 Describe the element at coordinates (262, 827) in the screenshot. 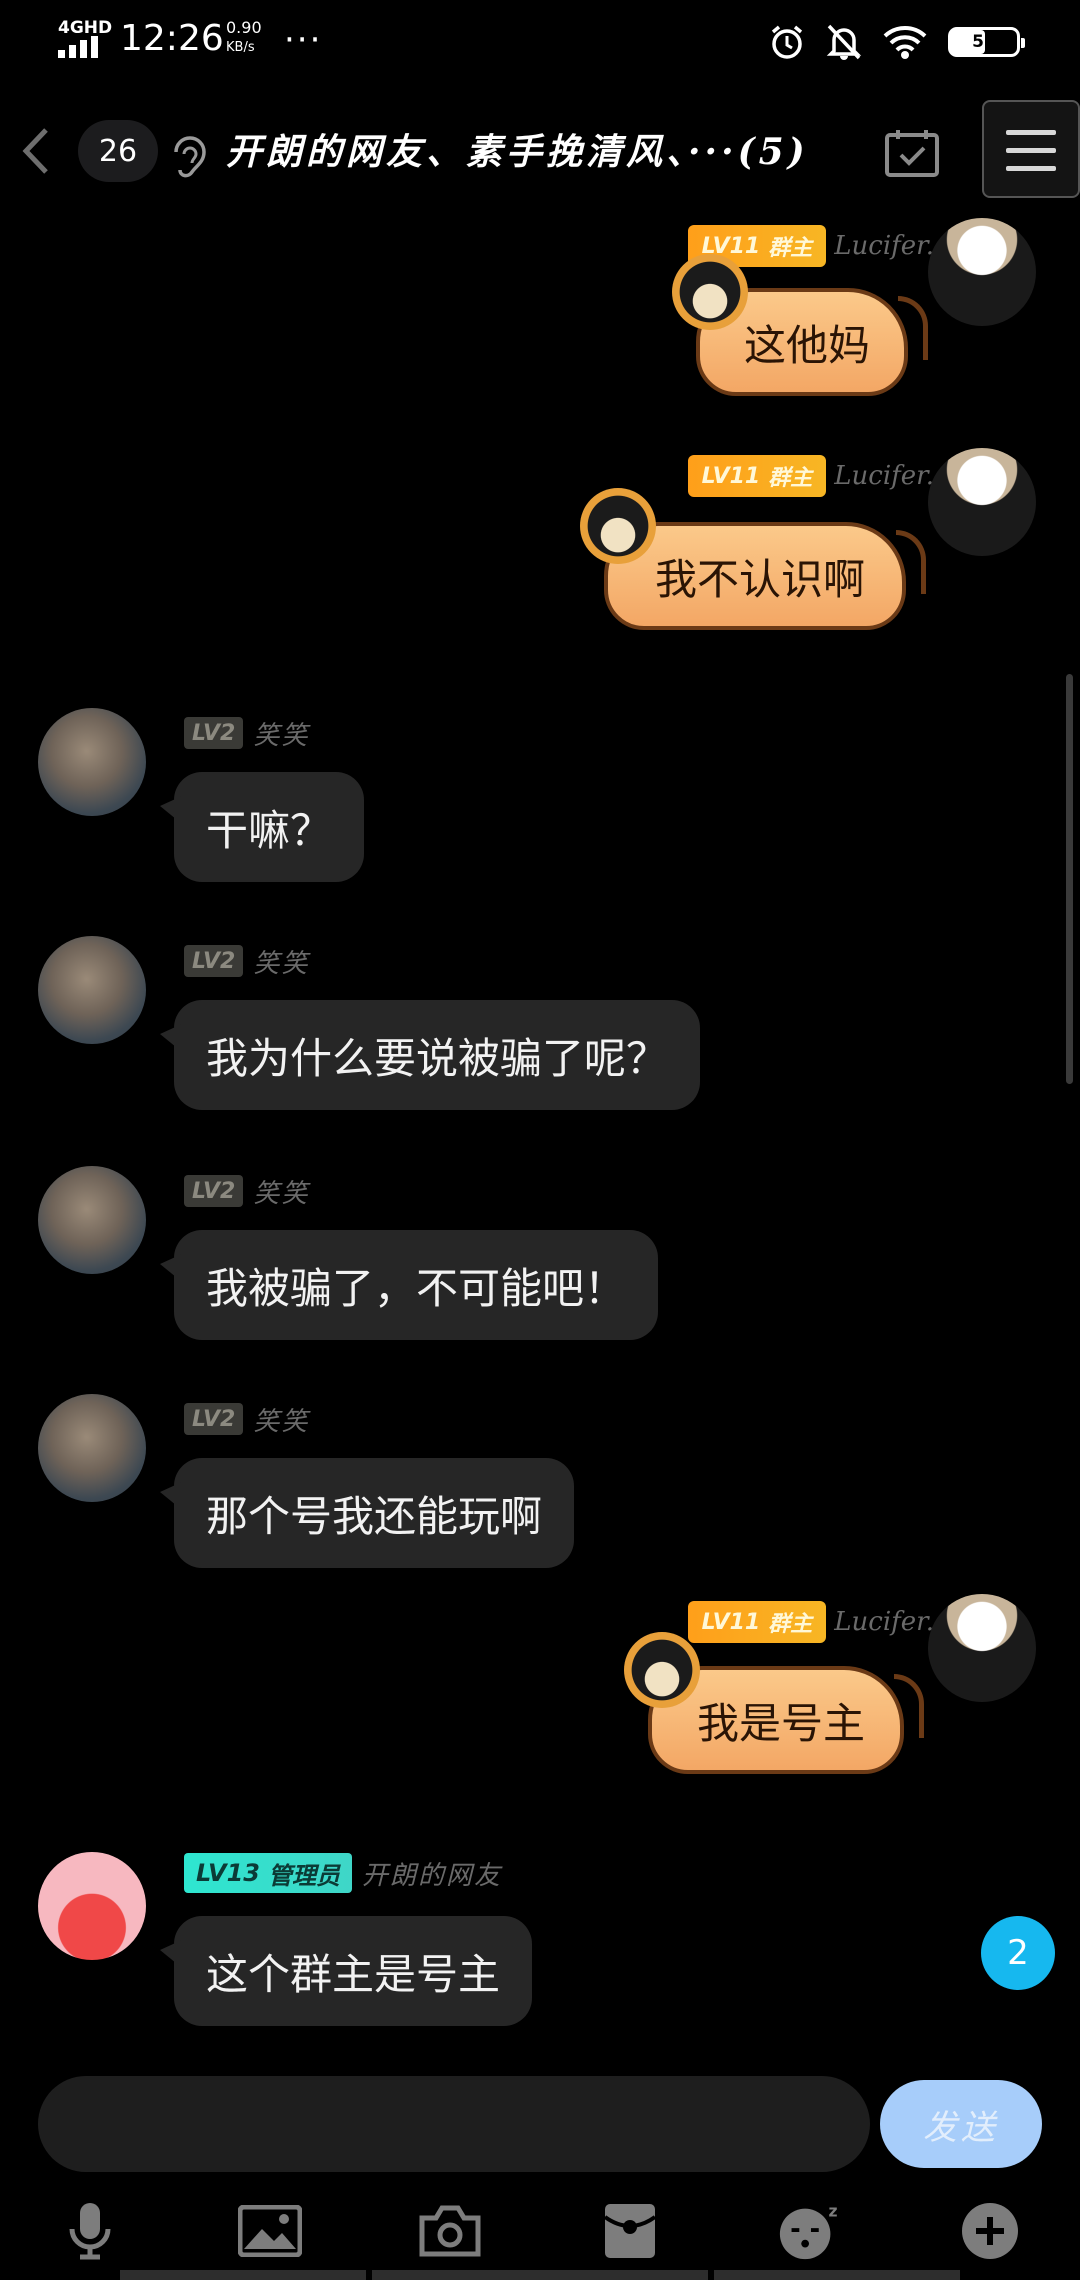

I see `message-bubble: 干嘛？` at that location.